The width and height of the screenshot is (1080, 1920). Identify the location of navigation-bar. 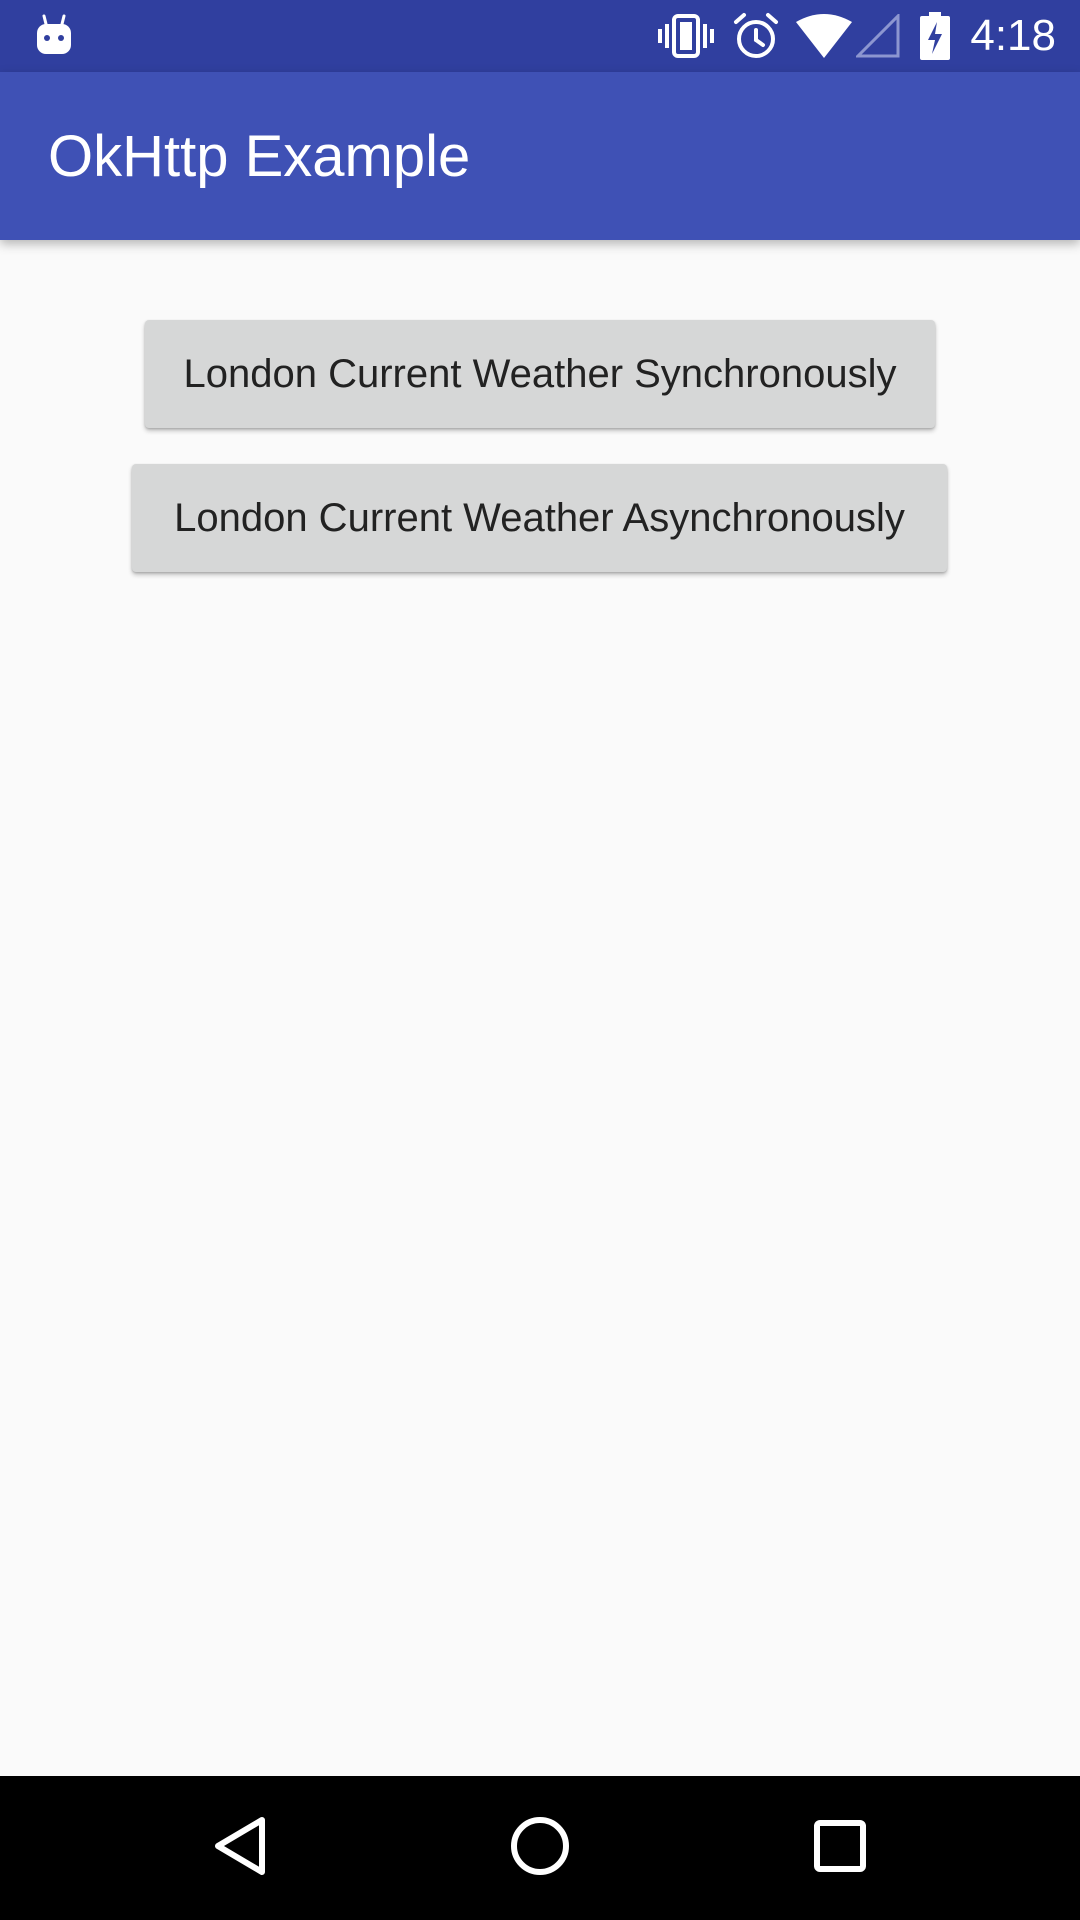
(540, 1848).